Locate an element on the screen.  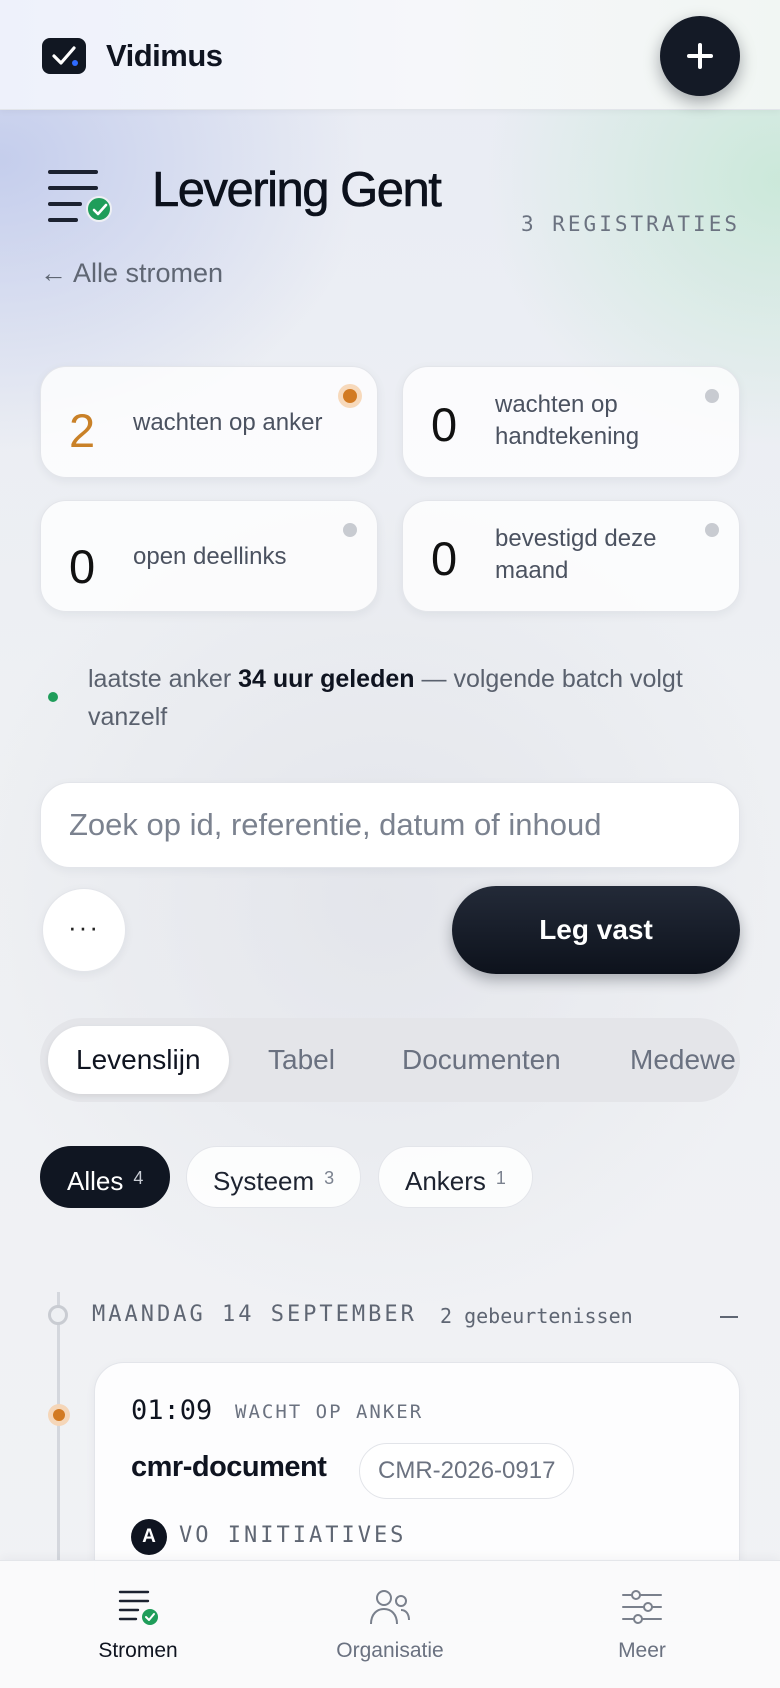
filter-chip-all: Alles 4 is located at coordinates (105, 1177).